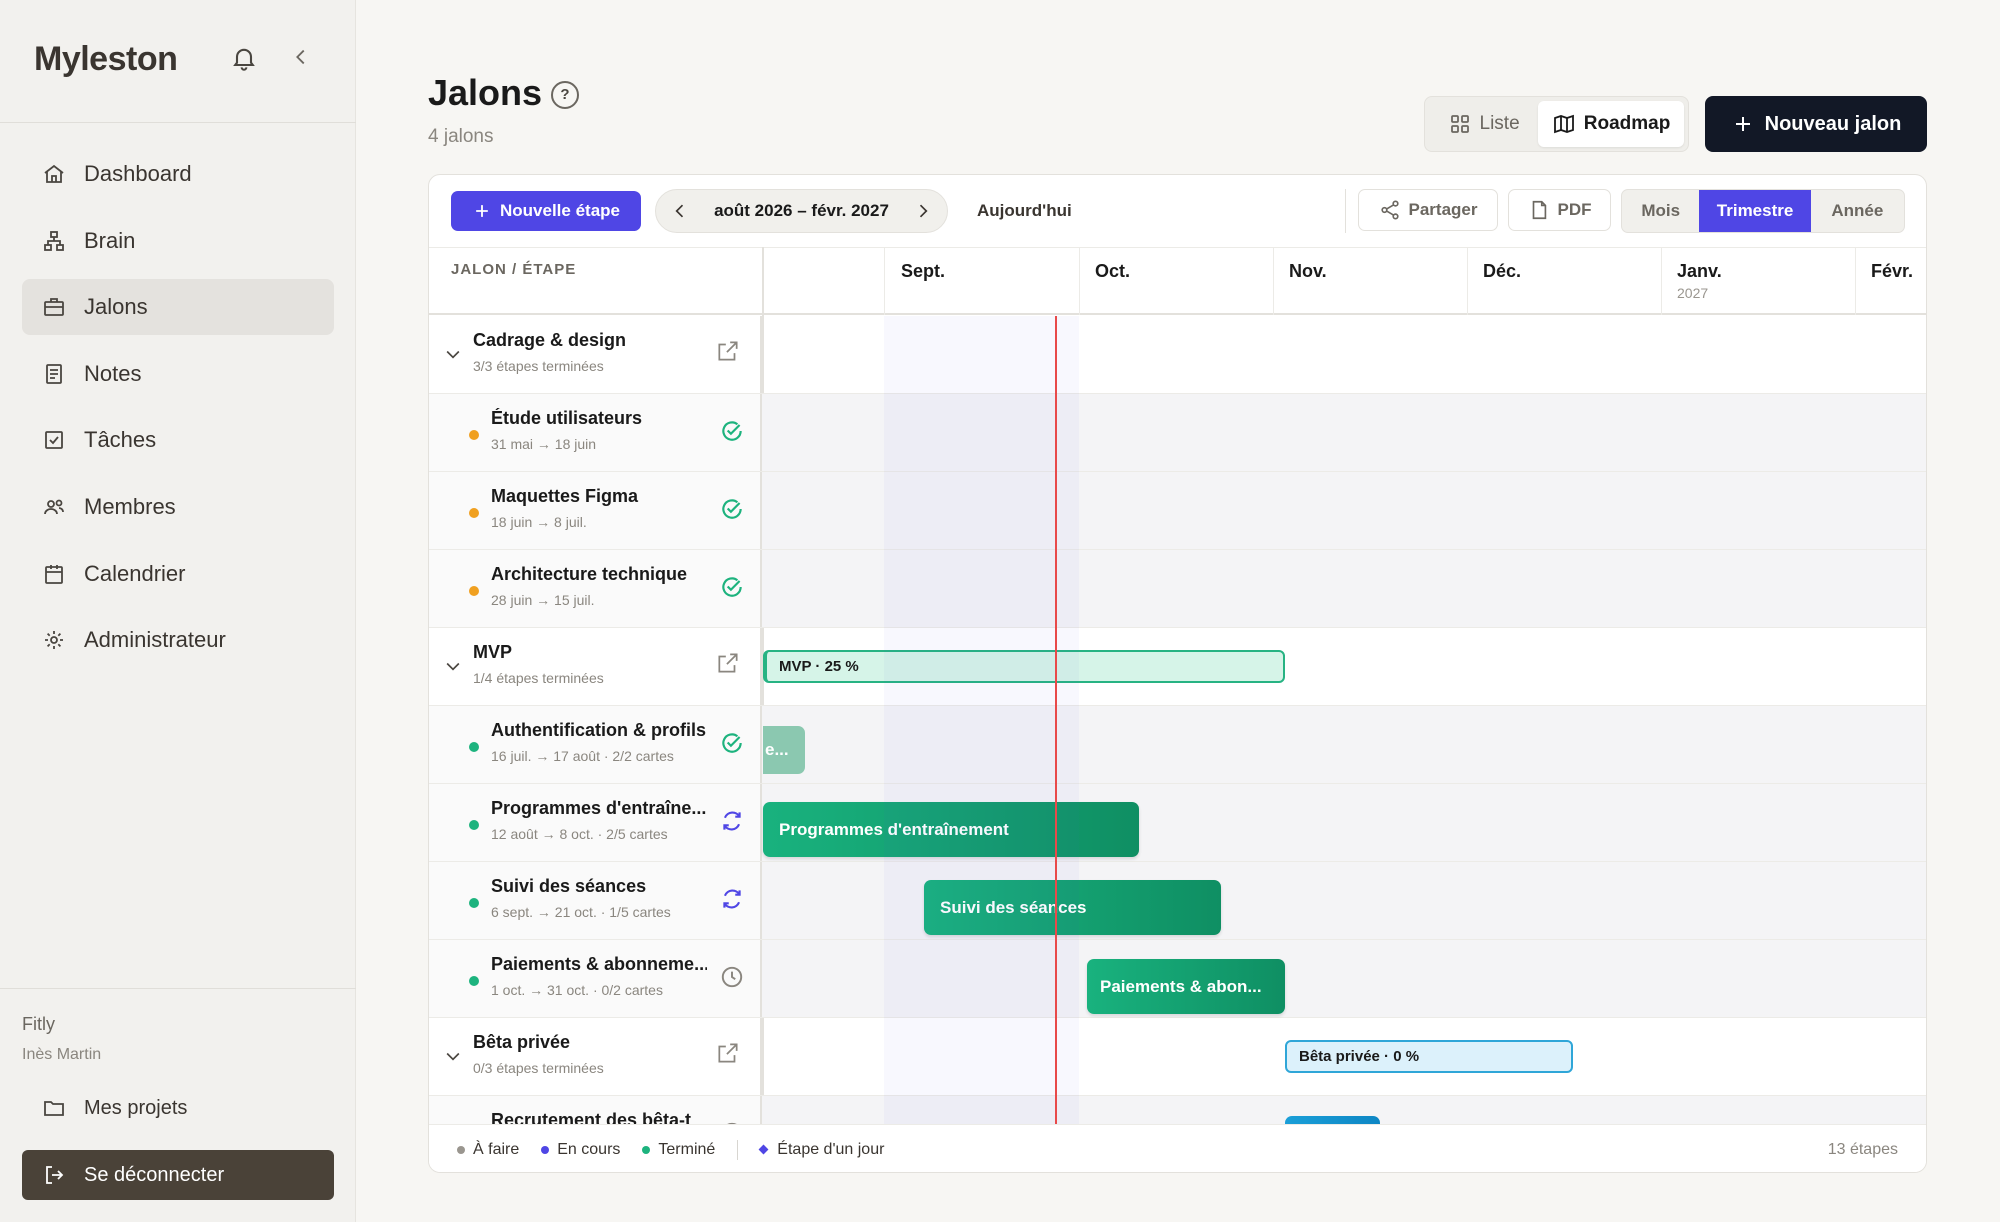 Image resolution: width=2000 pixels, height=1222 pixels. I want to click on view-list-button: Liste, so click(1483, 124).